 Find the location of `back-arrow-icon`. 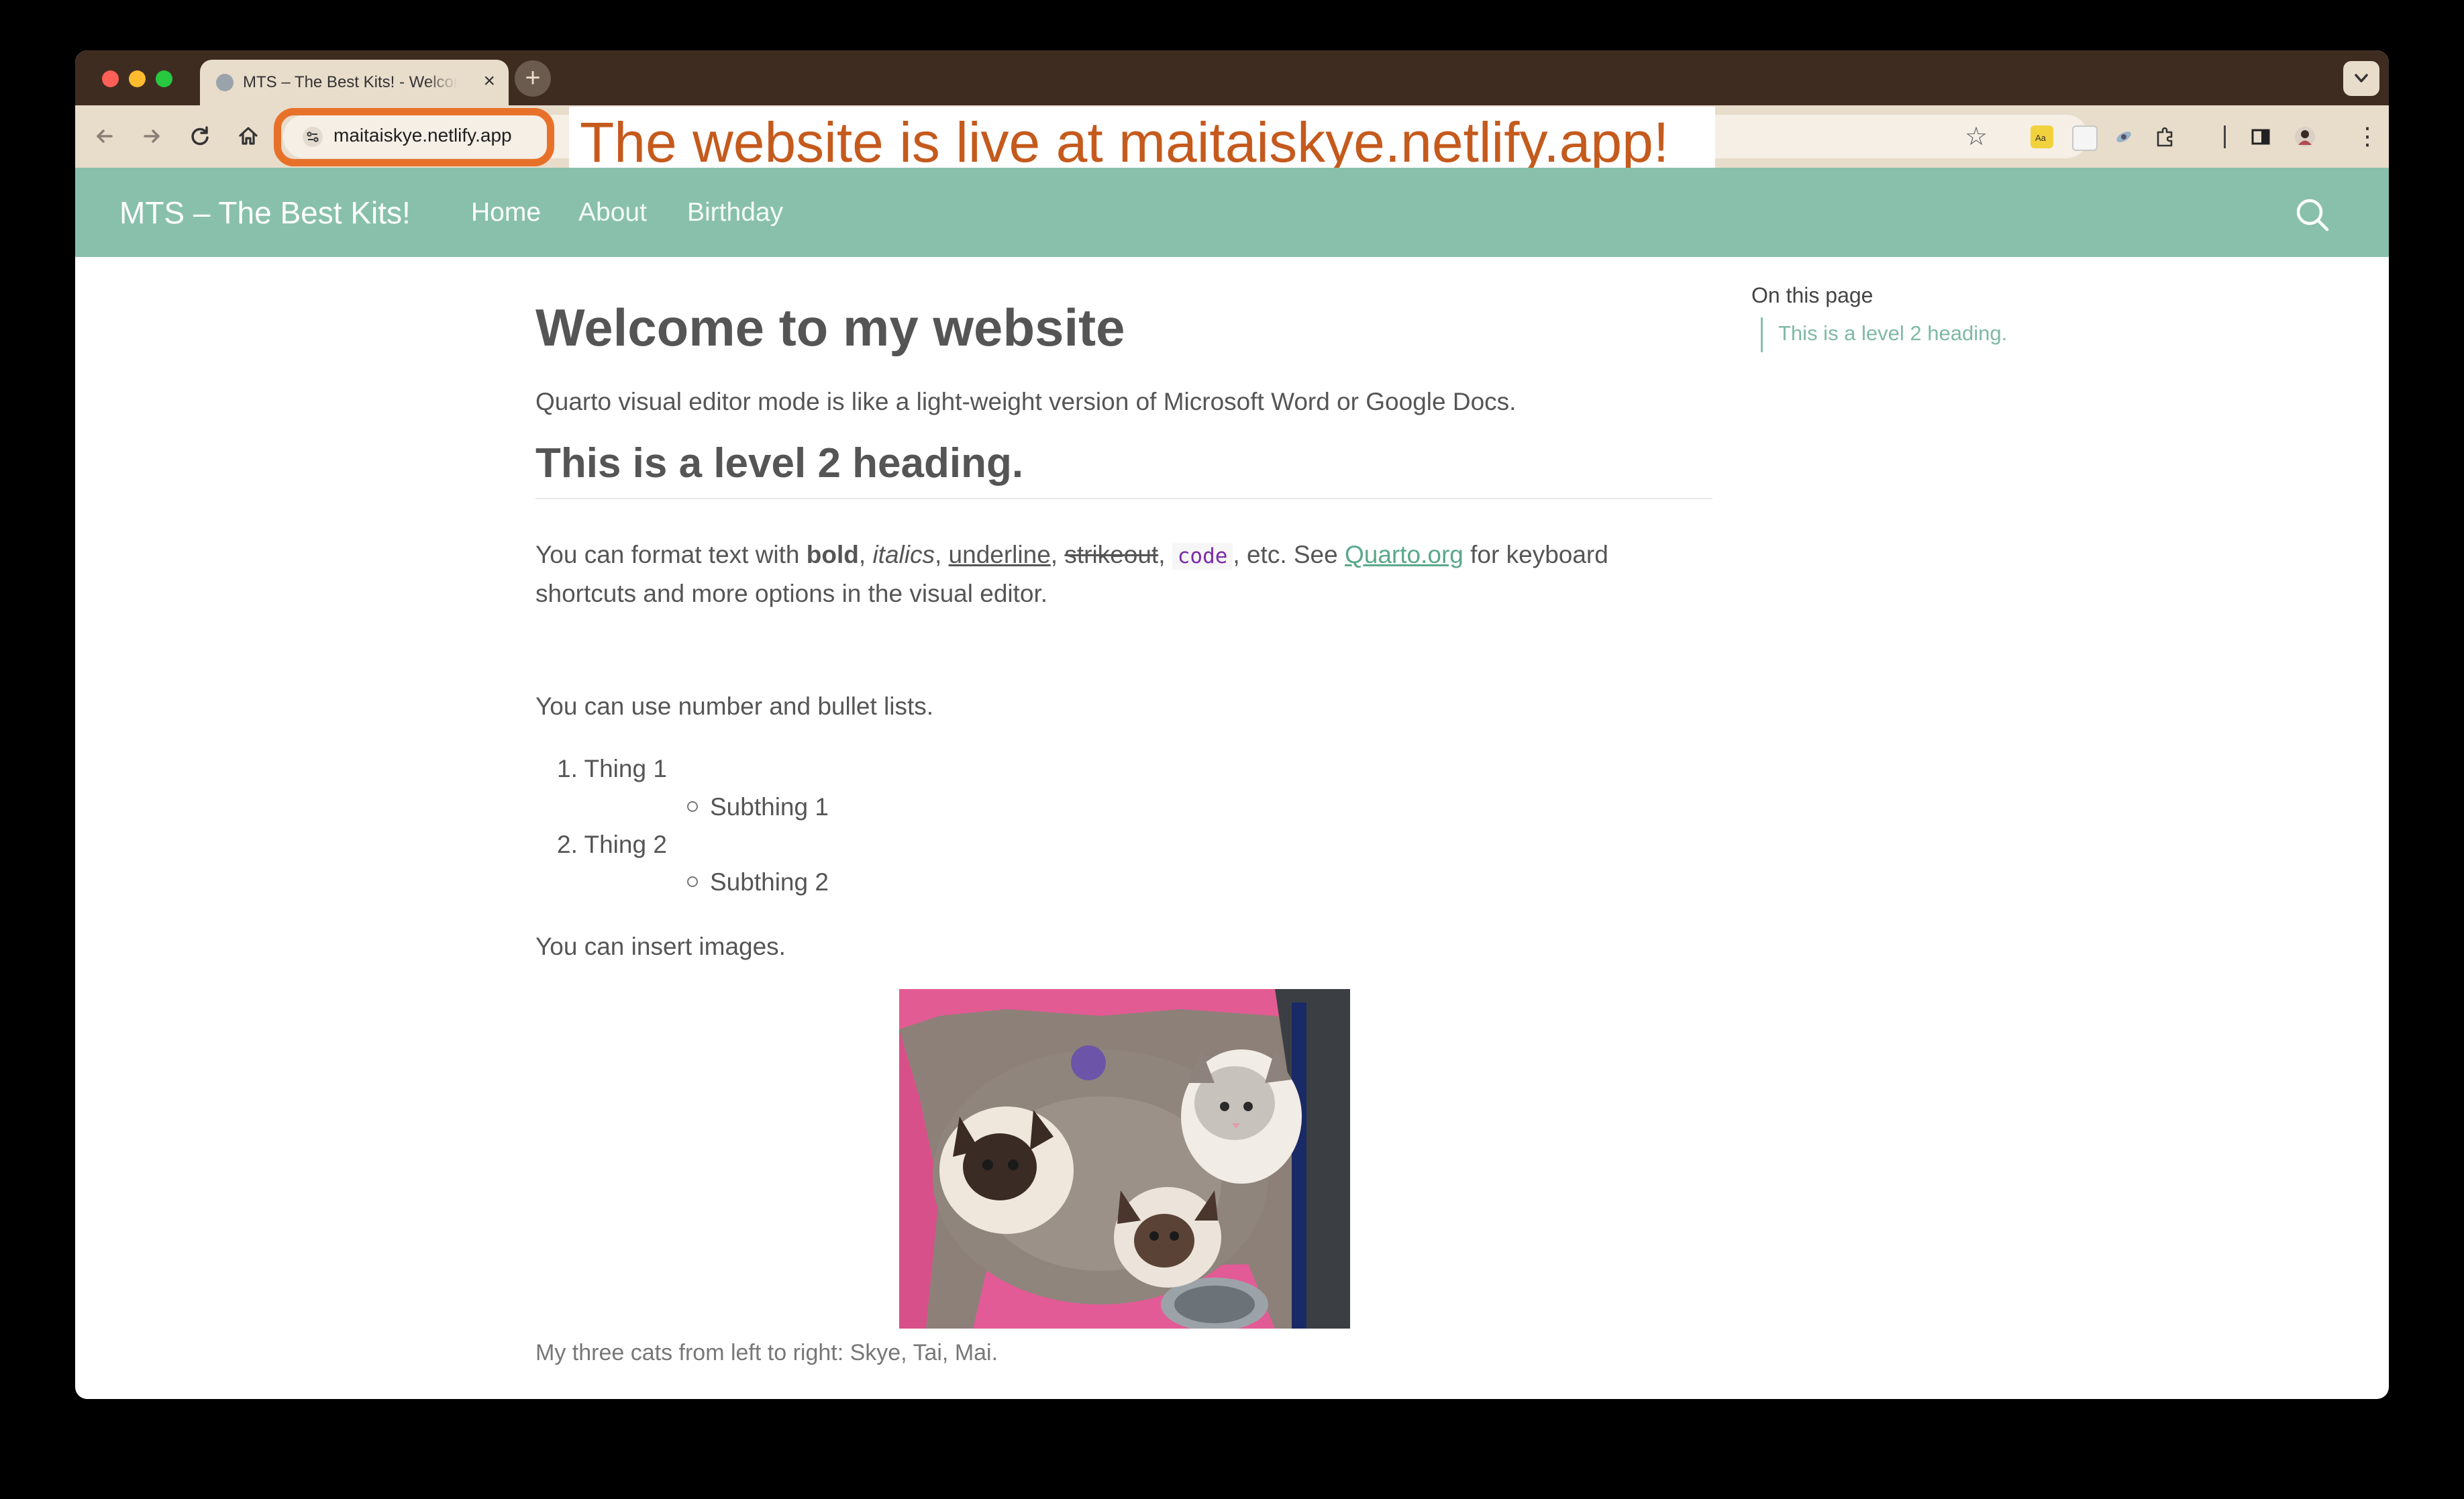

back-arrow-icon is located at coordinates (104, 136).